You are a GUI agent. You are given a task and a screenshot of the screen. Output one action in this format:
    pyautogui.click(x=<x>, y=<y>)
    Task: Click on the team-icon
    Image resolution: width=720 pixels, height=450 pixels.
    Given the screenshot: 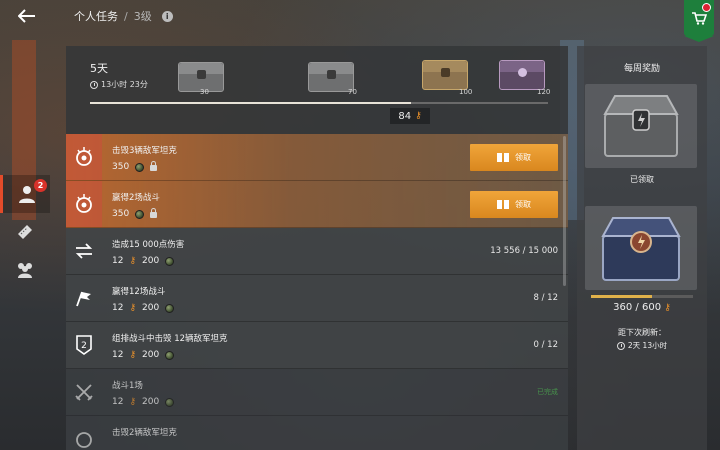 What is the action you would take?
    pyautogui.click(x=25, y=270)
    